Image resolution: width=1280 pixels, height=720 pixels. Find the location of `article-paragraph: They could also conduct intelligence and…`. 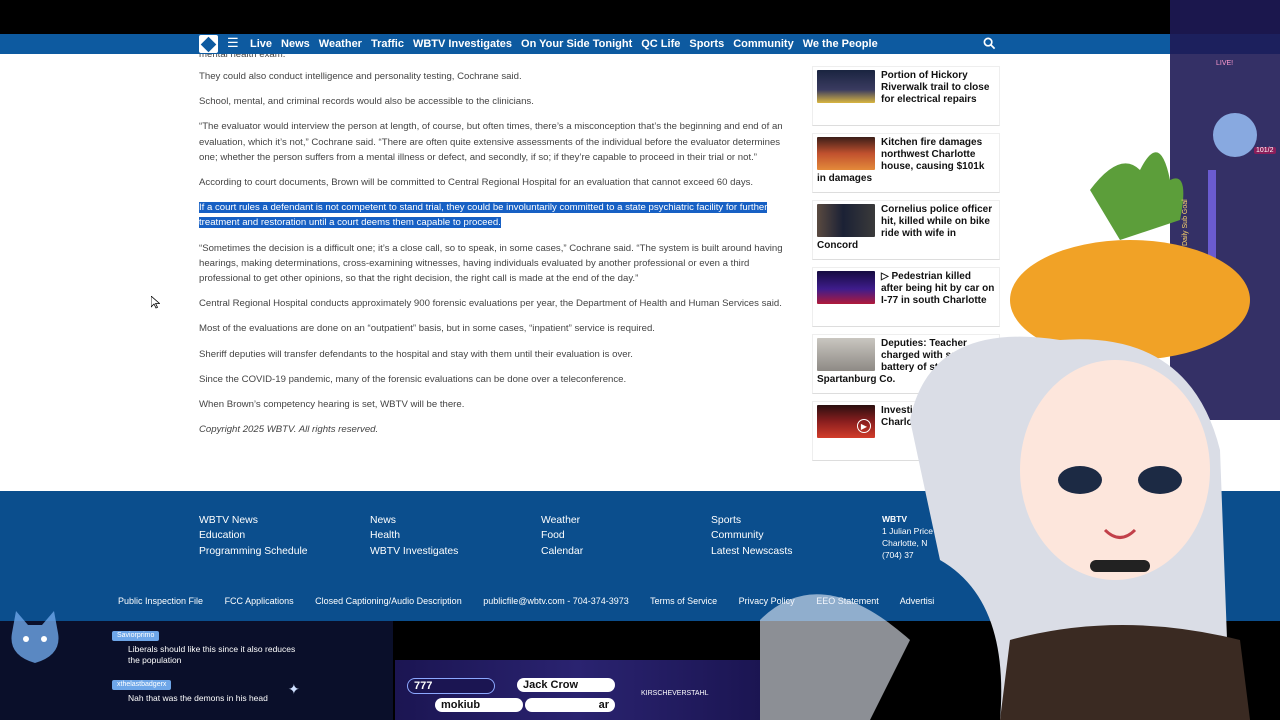

article-paragraph: They could also conduct intelligence and… is located at coordinates (360, 76).